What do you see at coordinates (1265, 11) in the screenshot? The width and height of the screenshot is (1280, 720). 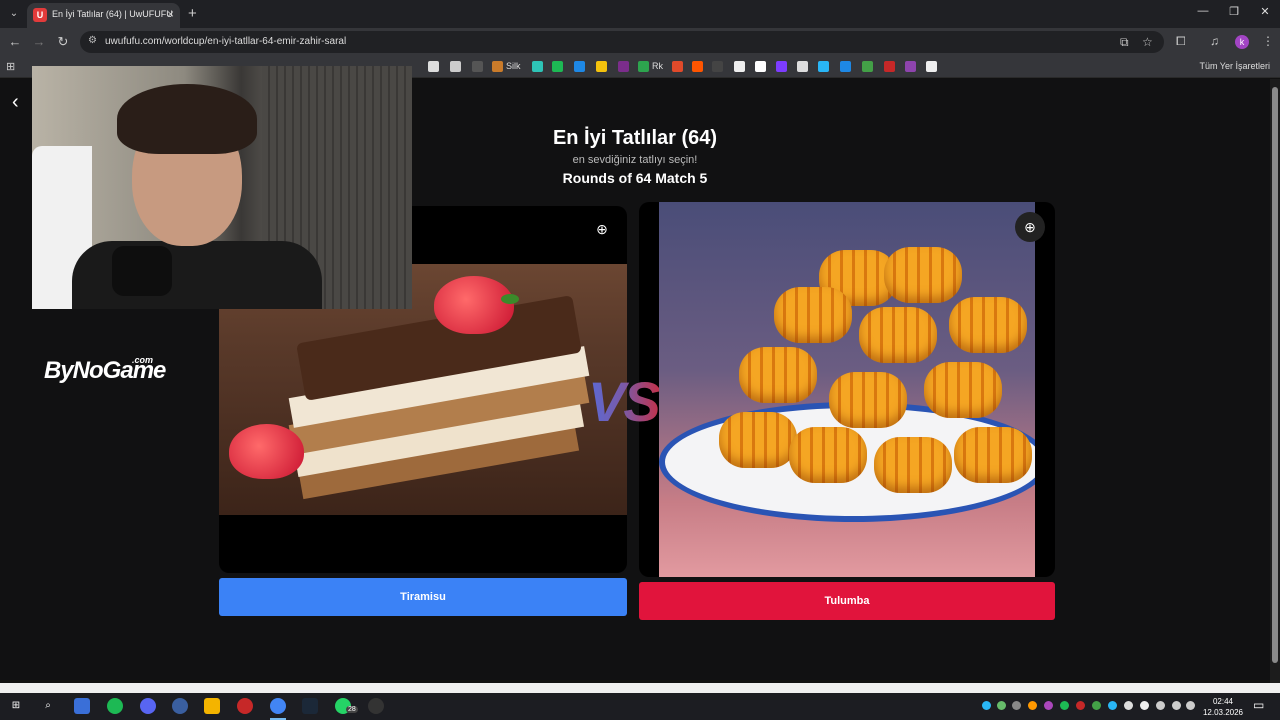 I see `close-window-icon: ✕` at bounding box center [1265, 11].